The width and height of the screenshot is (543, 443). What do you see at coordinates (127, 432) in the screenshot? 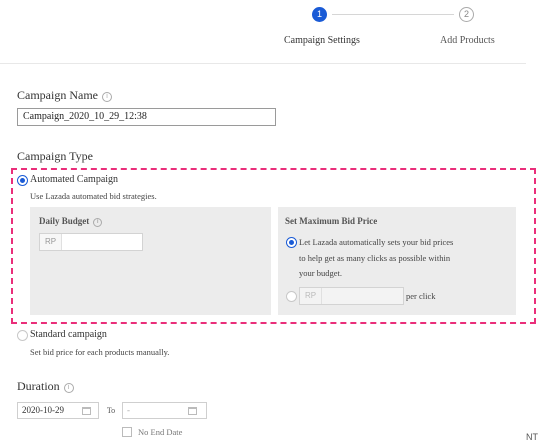
I see `no-end-date-checkbox` at bounding box center [127, 432].